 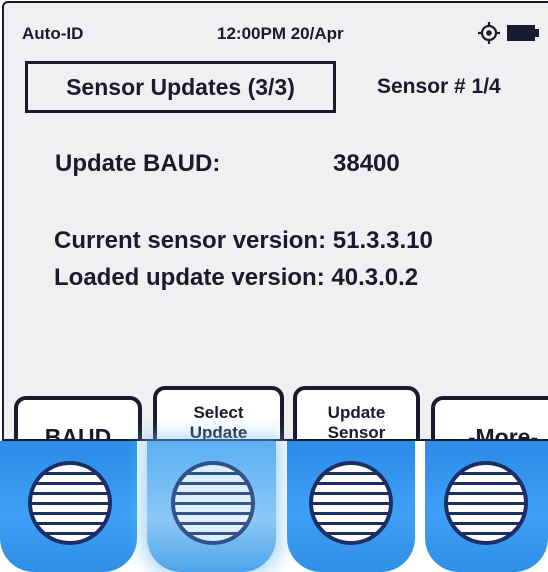 I want to click on time-date: 12:00PM 20/Apr, so click(x=280, y=33).